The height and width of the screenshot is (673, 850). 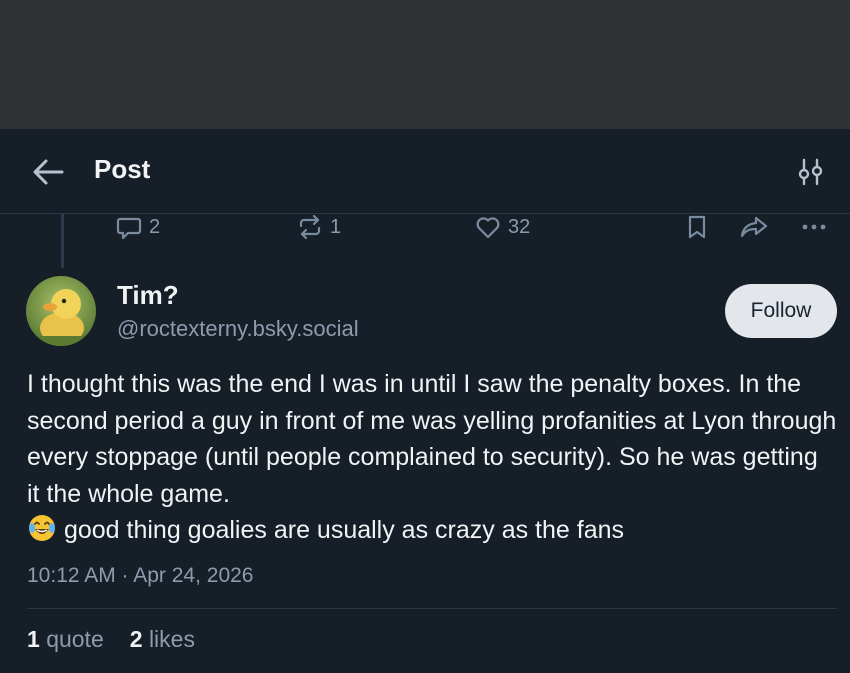 I want to click on follow-button: Follow, so click(x=781, y=311).